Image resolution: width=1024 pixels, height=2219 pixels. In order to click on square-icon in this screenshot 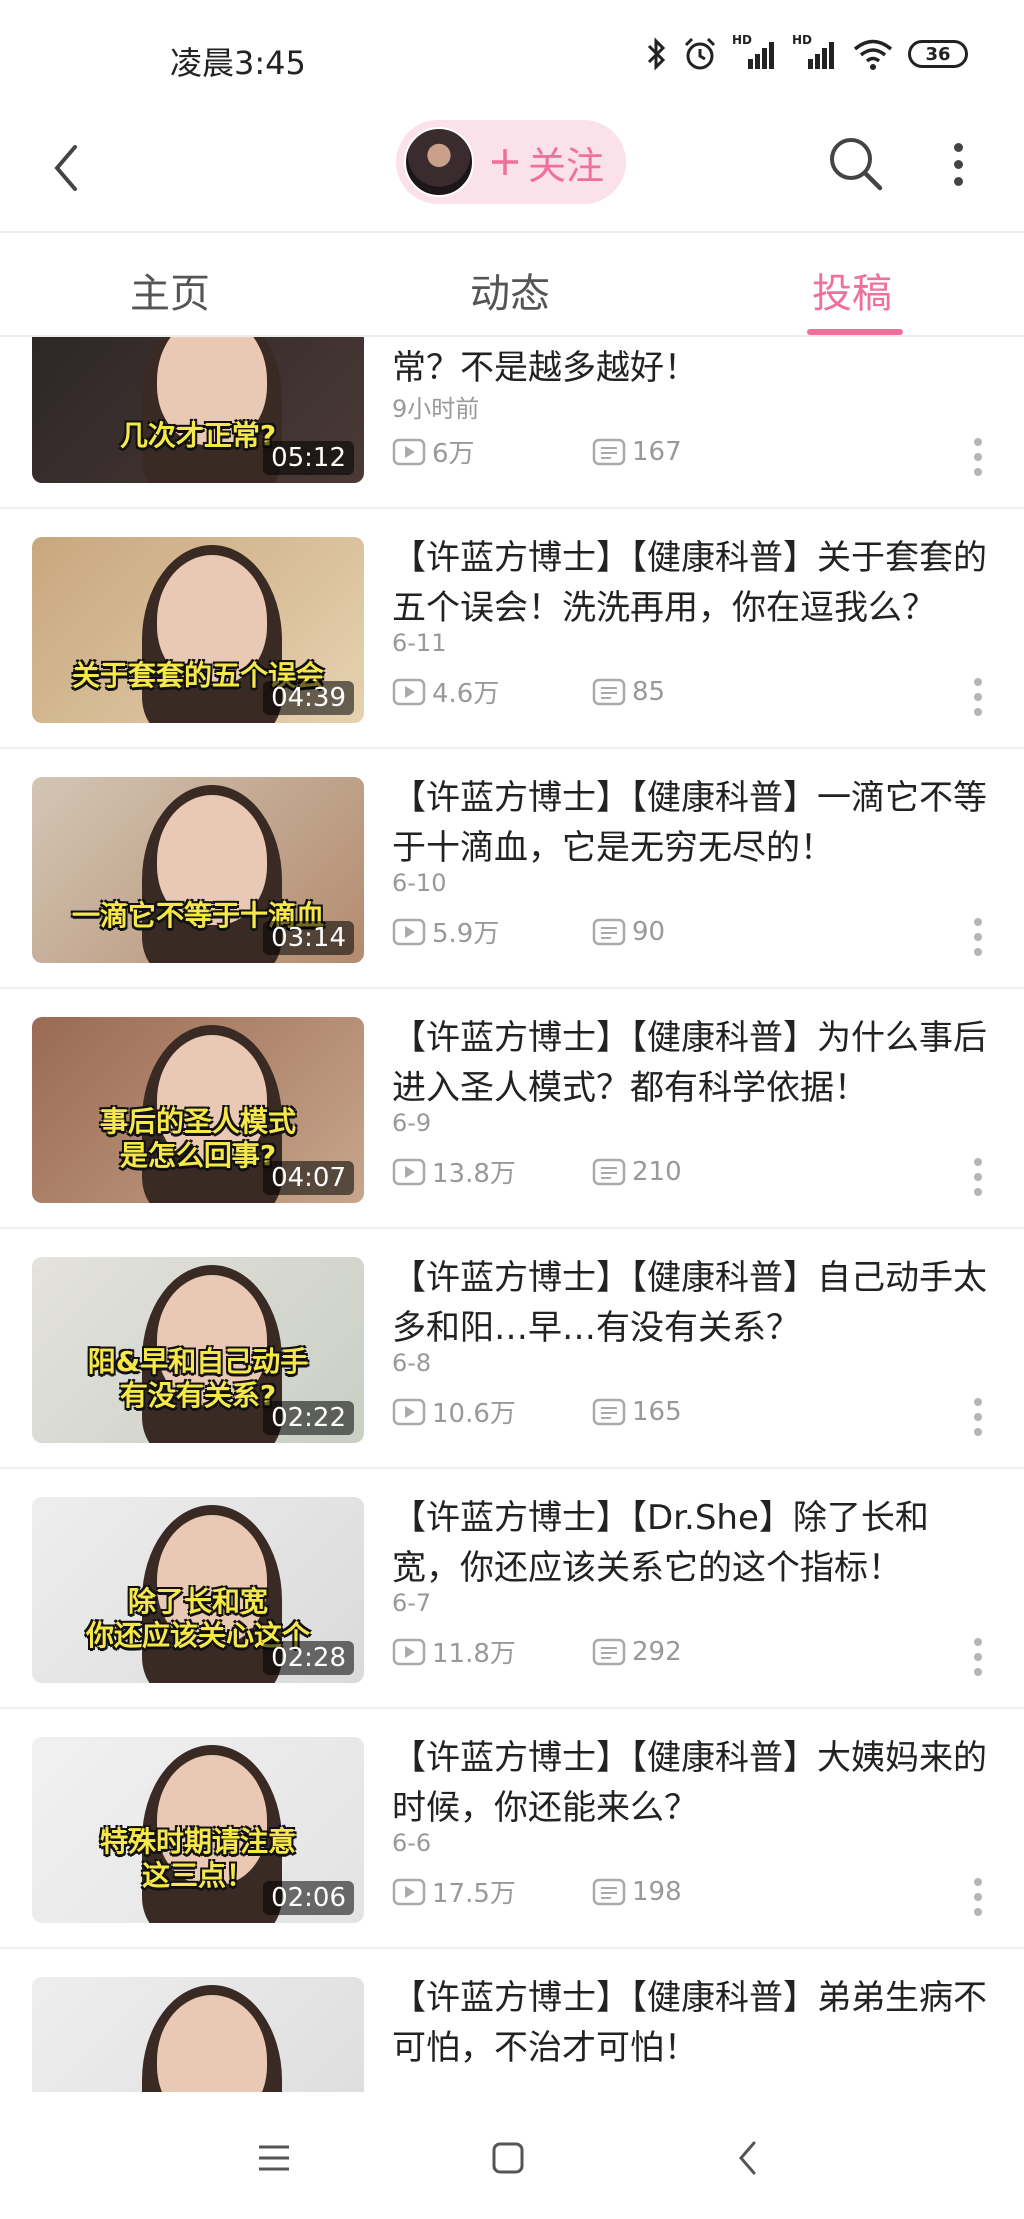, I will do `click(508, 2158)`.